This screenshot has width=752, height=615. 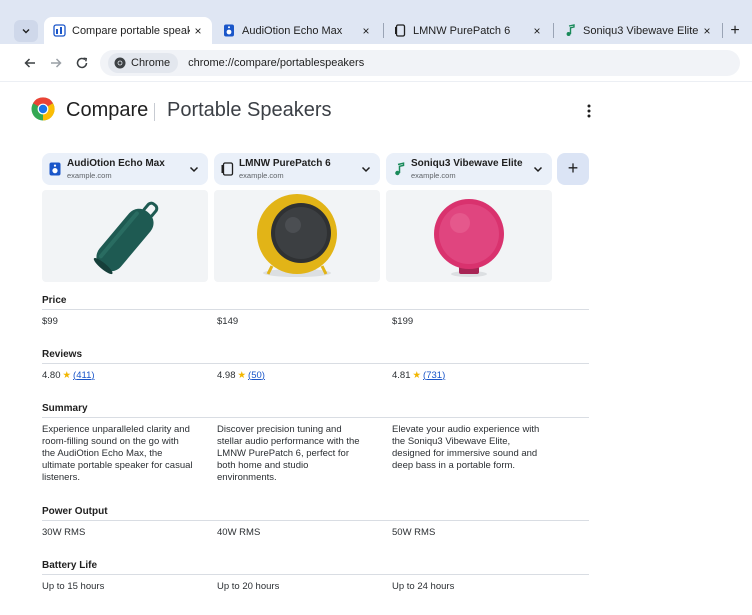 What do you see at coordinates (107, 110) in the screenshot?
I see `brand-name: Compare` at bounding box center [107, 110].